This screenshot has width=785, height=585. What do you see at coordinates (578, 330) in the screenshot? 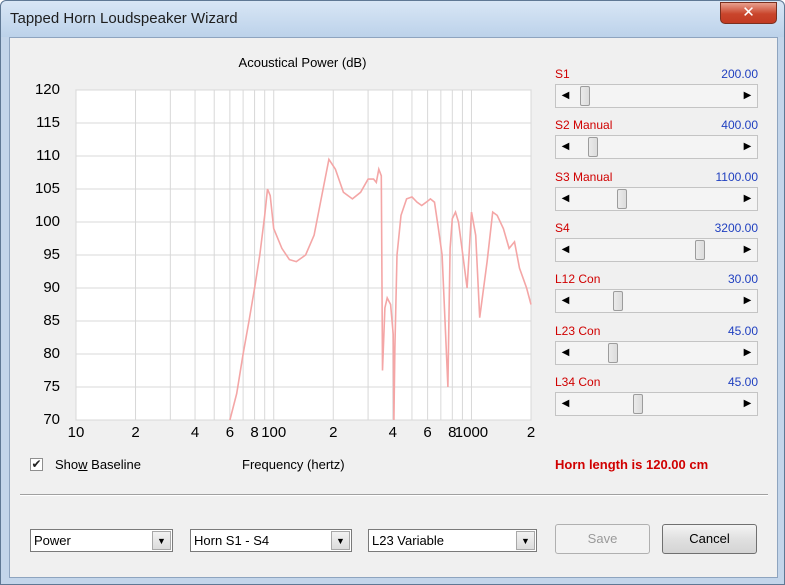
I see `slider-label: L23 Con` at bounding box center [578, 330].